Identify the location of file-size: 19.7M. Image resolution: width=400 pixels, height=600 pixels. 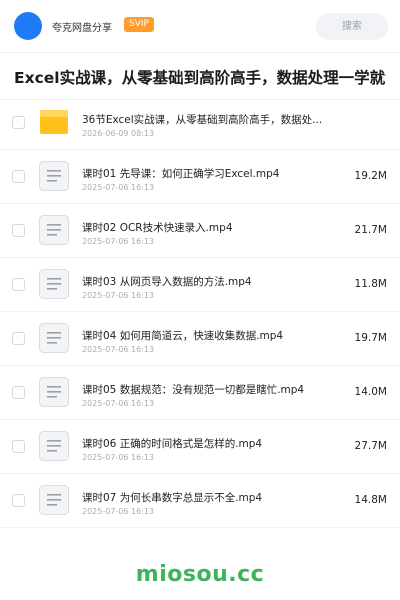
(370, 338).